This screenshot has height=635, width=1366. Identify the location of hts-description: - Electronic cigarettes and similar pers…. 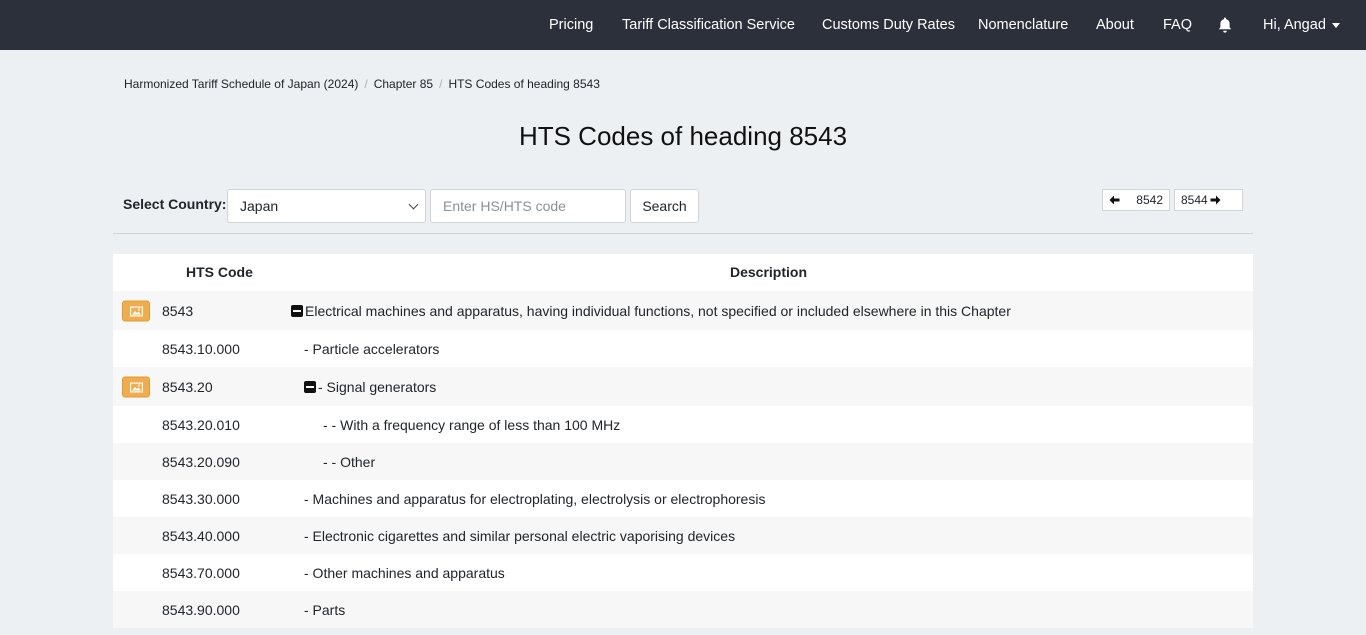
(519, 536).